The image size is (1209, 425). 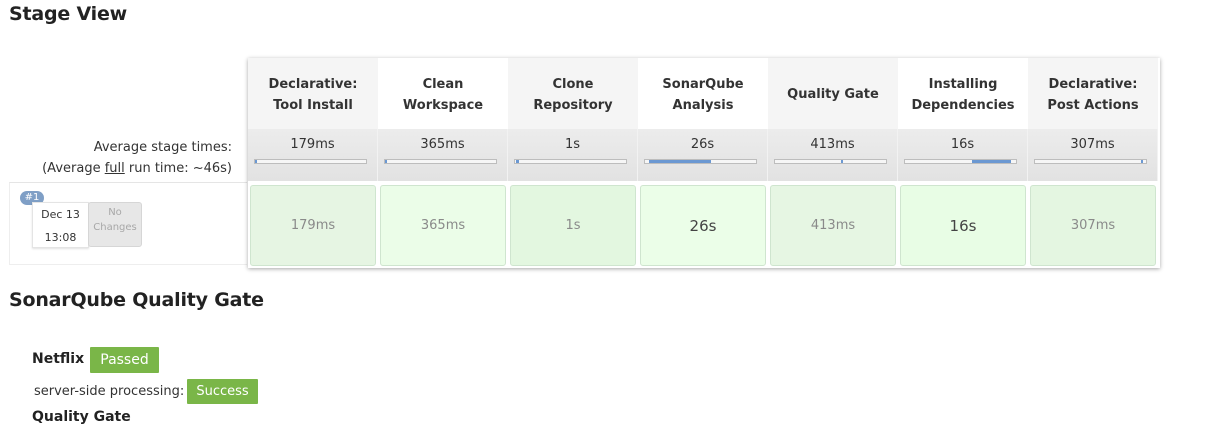 What do you see at coordinates (58, 359) in the screenshot?
I see `sonar-project-name: Netflix` at bounding box center [58, 359].